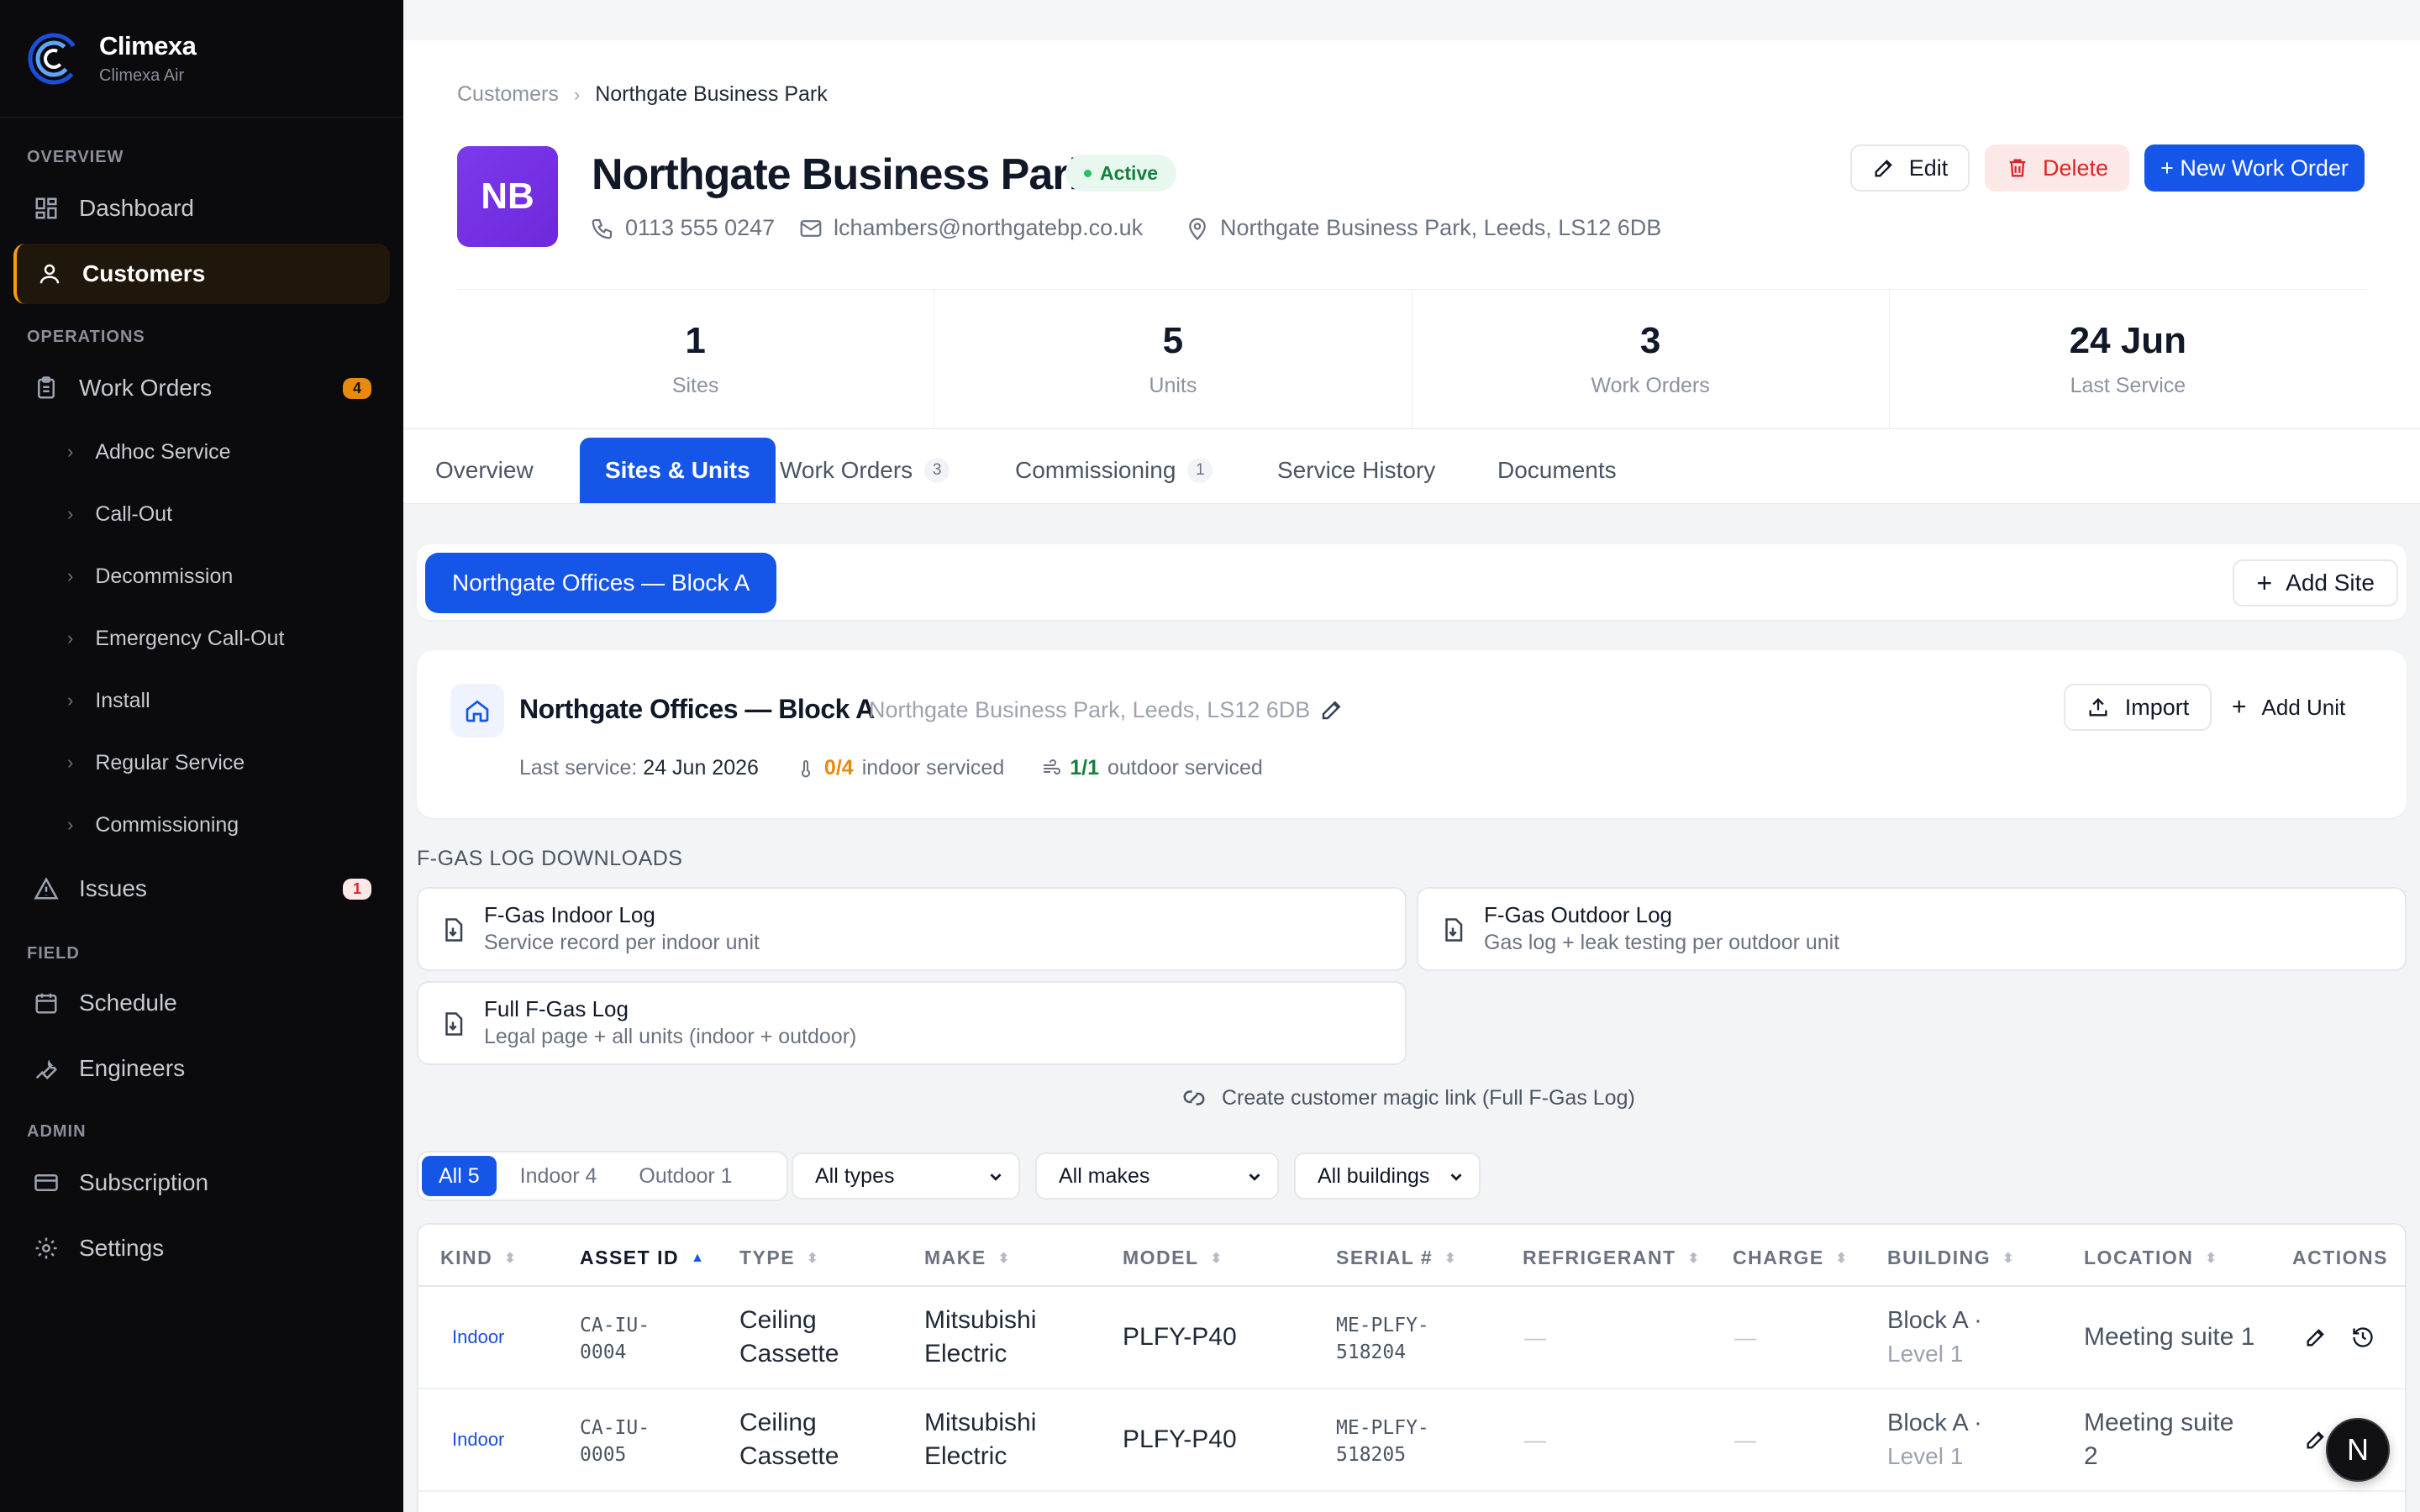  I want to click on sidebar-item-schedule: Schedule, so click(202, 1003).